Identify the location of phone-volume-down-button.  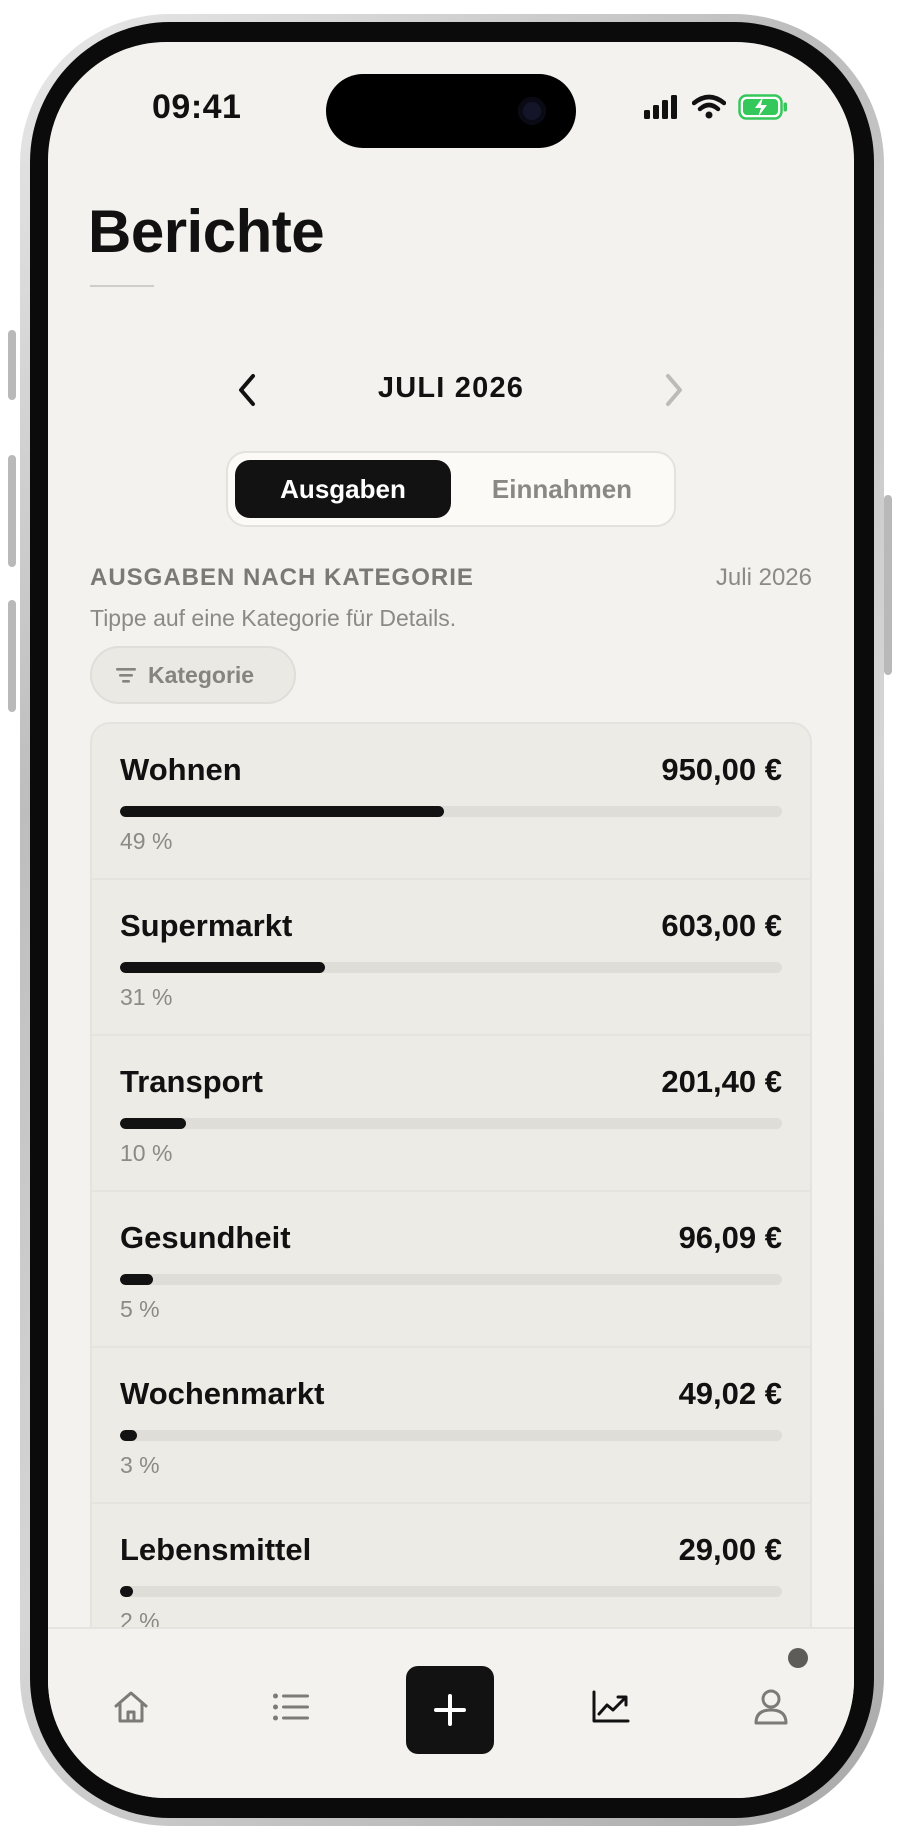
(12, 656).